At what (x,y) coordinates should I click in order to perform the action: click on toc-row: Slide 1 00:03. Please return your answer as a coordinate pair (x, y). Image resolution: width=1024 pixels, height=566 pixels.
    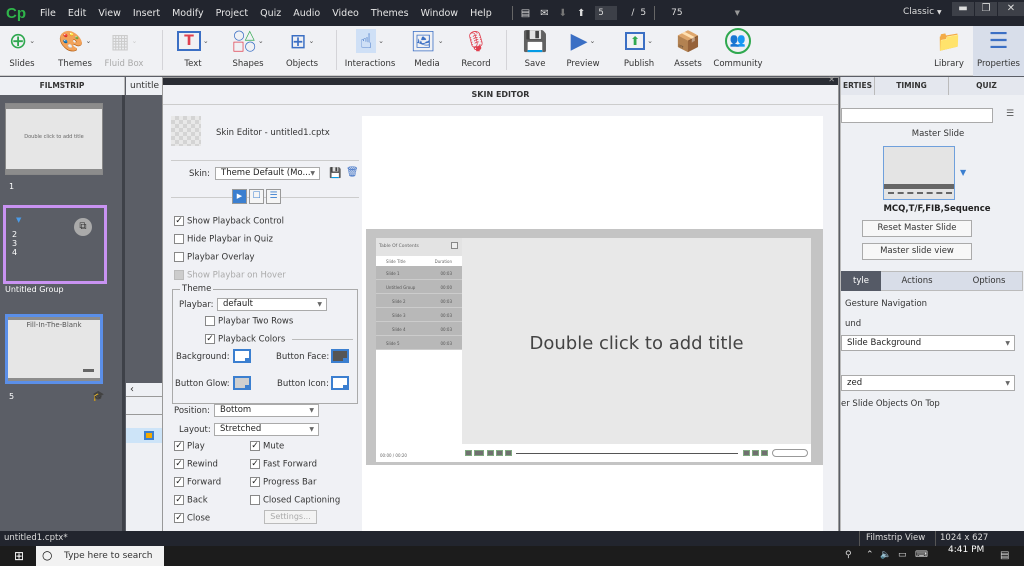
    Looking at the image, I should click on (419, 273).